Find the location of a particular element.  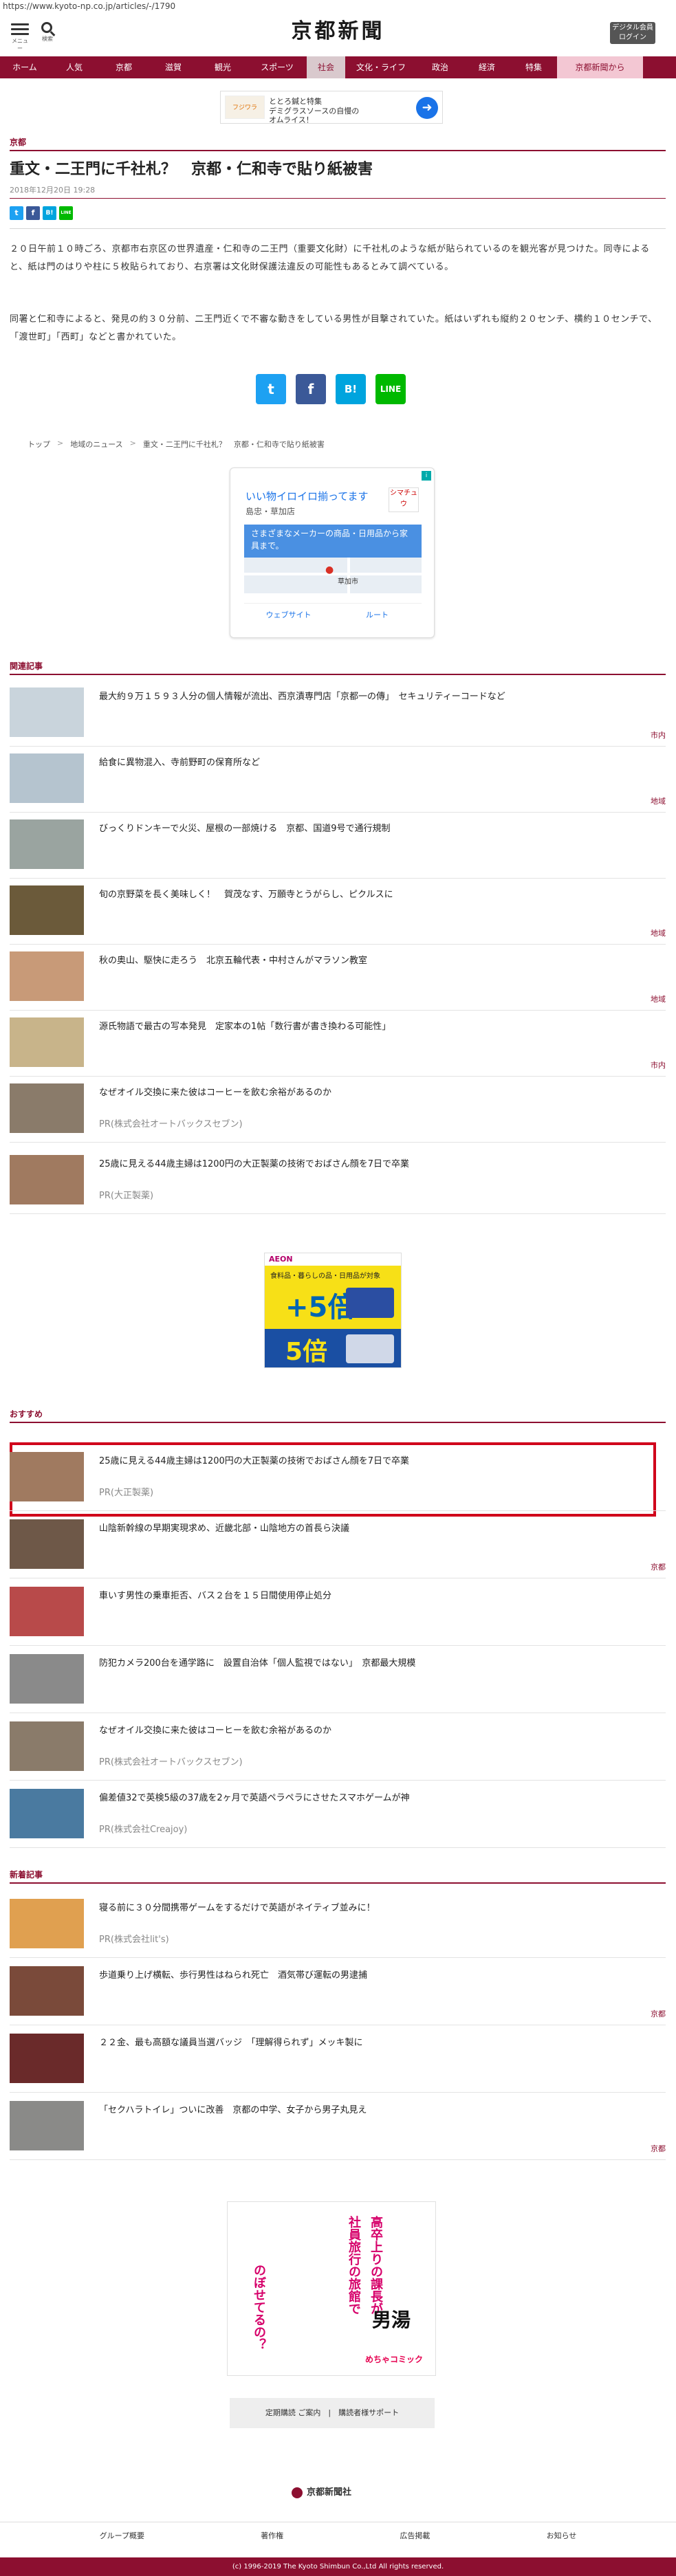

list-item: 源氏物語で最古の写本発見 定家本の1帖「数行書が書き換わる可能性」市内 is located at coordinates (338, 1044).